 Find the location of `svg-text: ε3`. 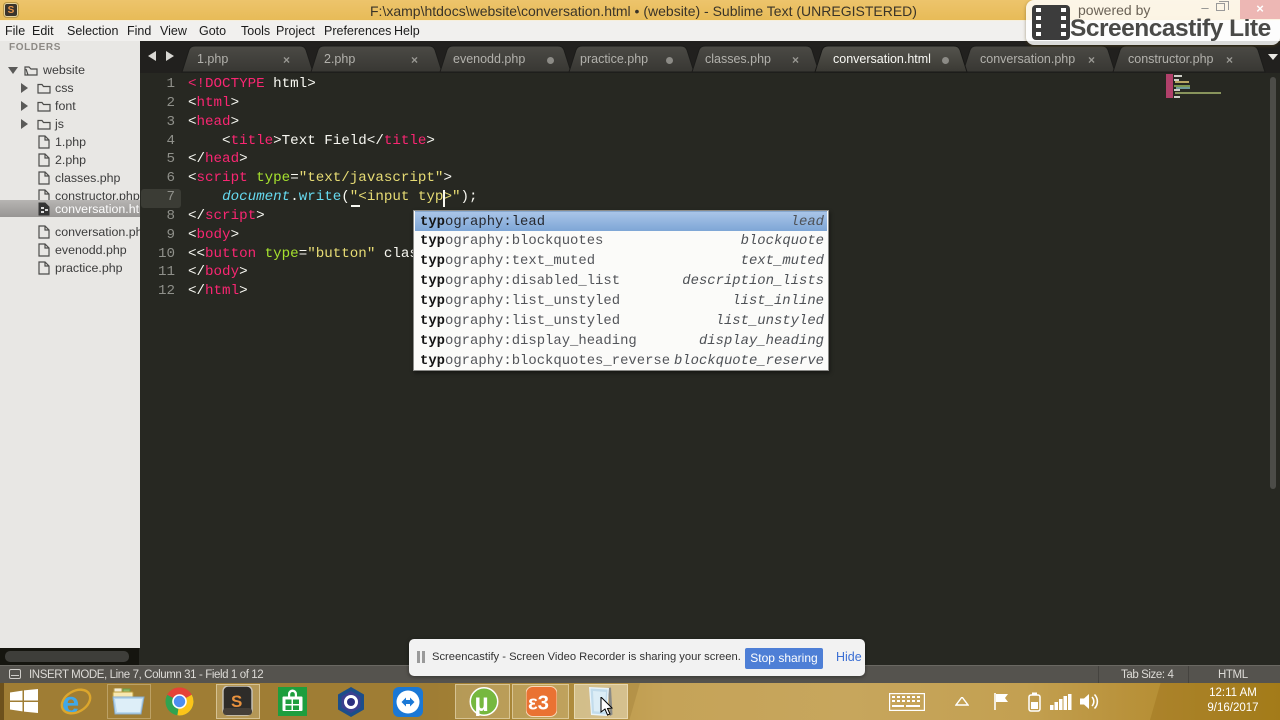

svg-text: ε3 is located at coordinates (538, 704).